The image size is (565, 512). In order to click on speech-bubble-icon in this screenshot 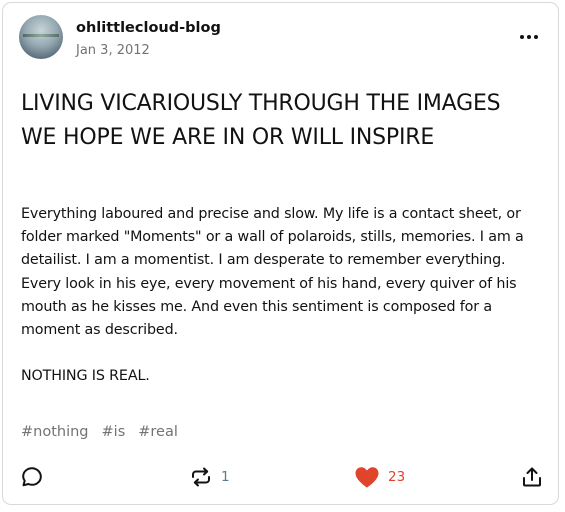, I will do `click(32, 477)`.